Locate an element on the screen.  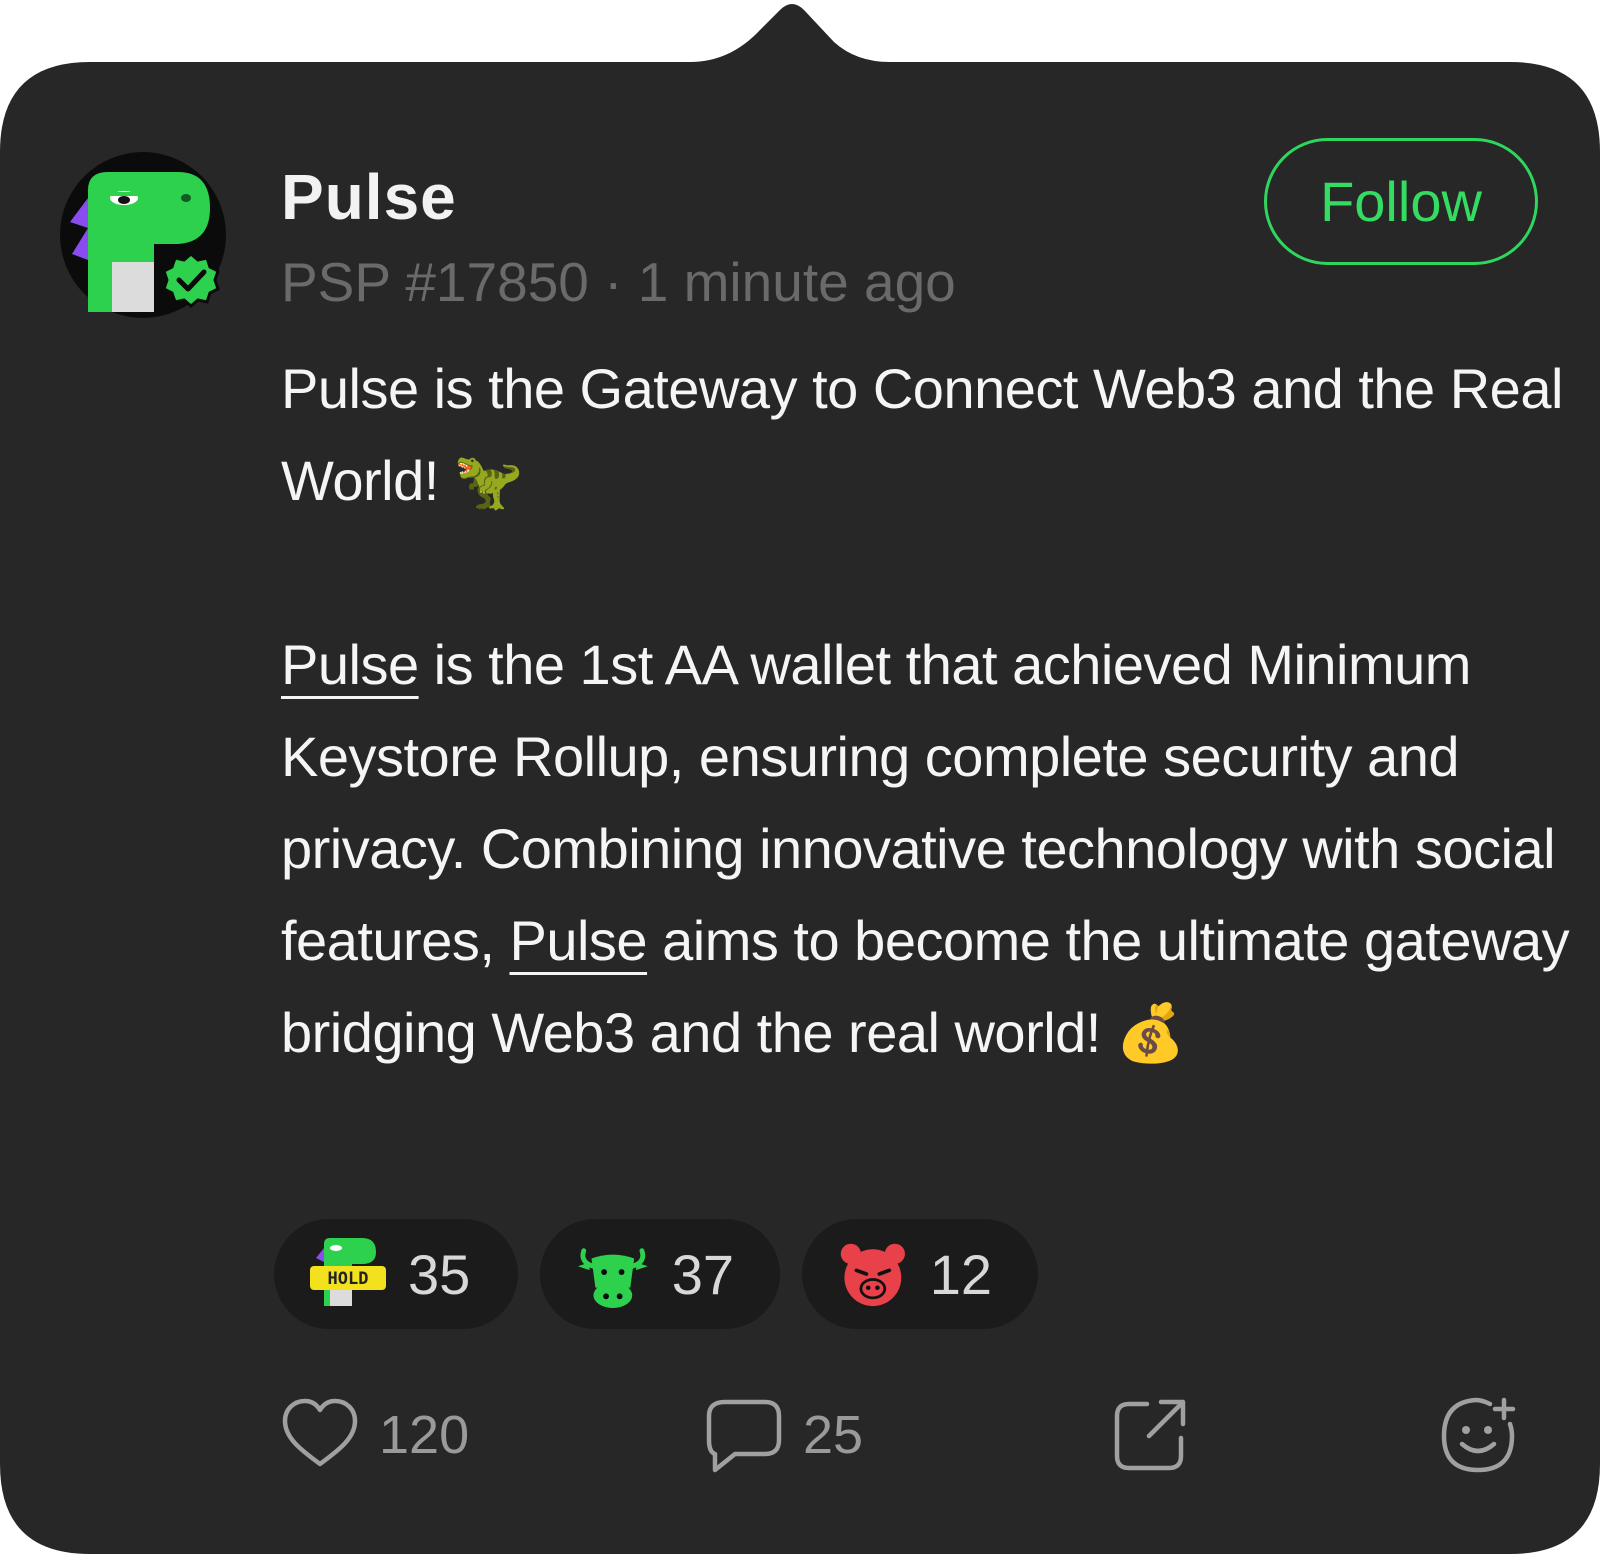
reaction-count: 12 is located at coordinates (960, 1274).